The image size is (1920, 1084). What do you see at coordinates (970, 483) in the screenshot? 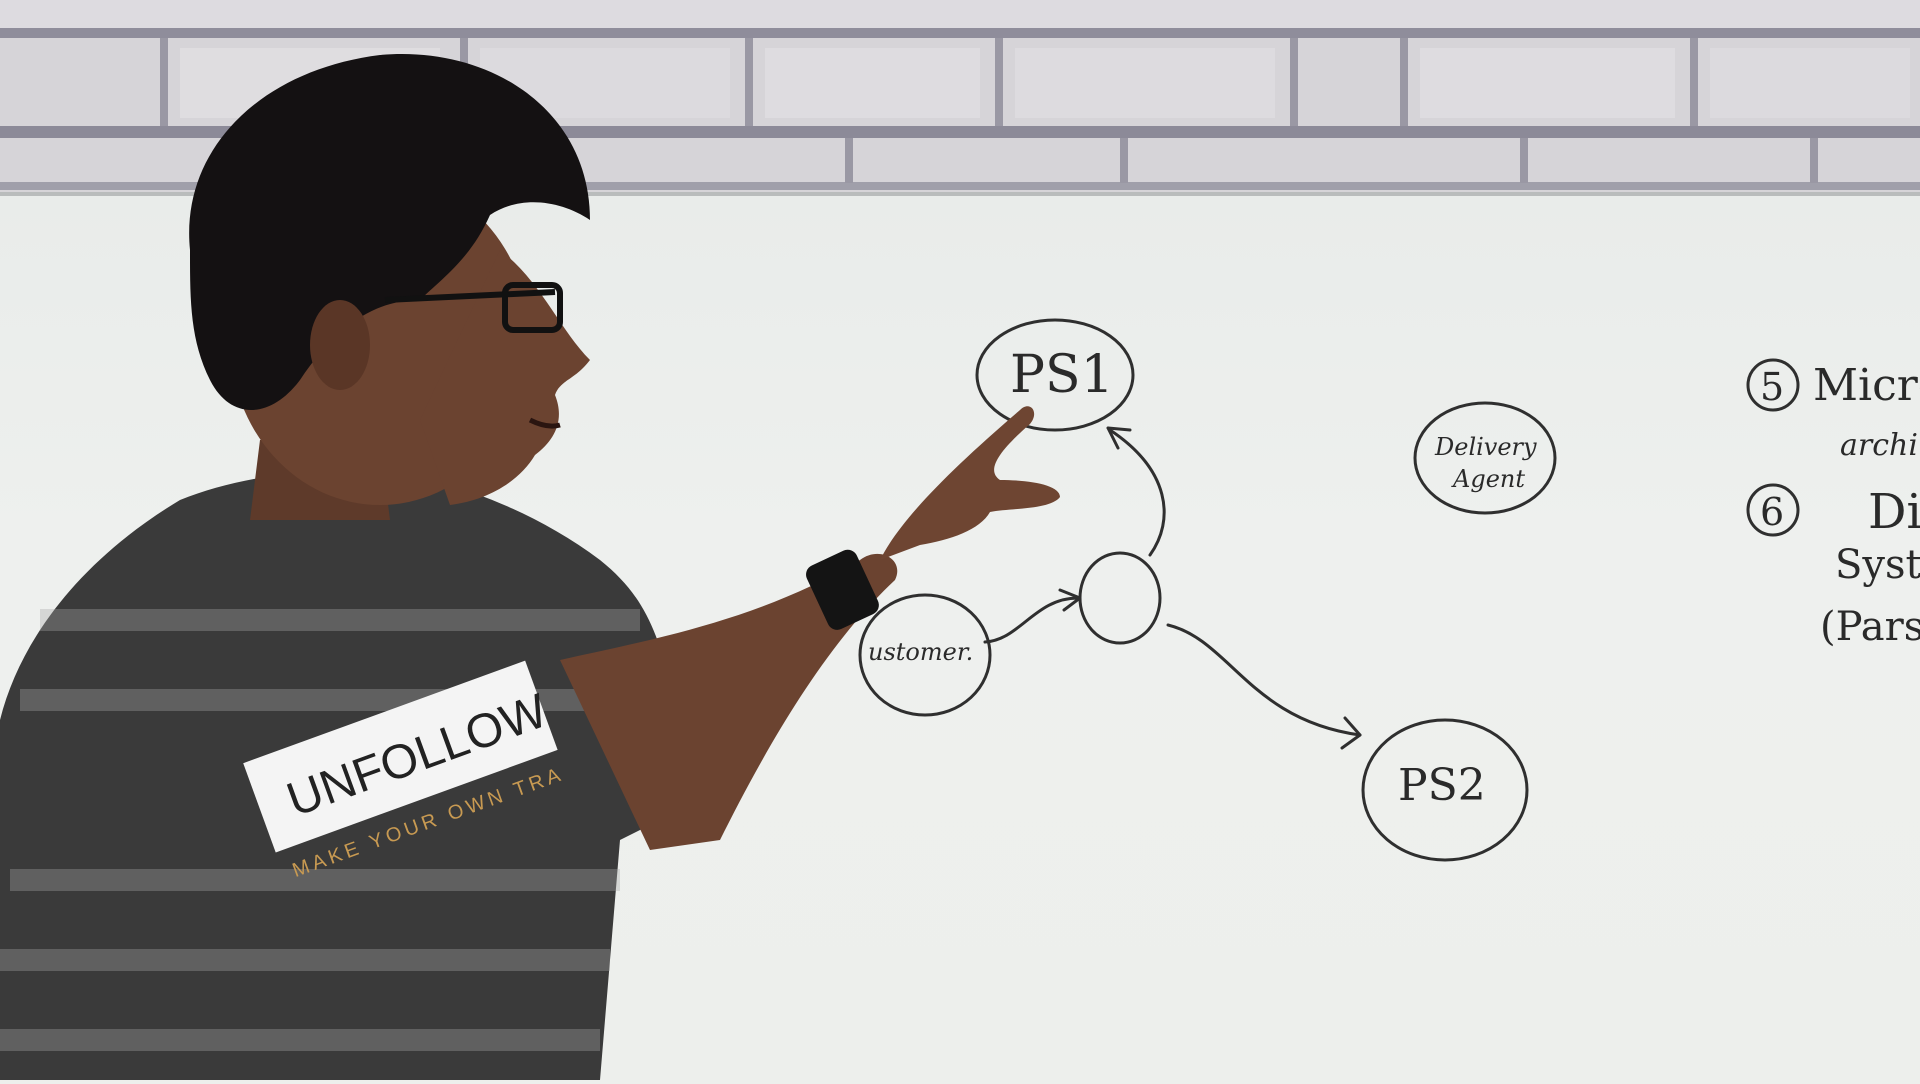
I see `pointing-hand` at bounding box center [970, 483].